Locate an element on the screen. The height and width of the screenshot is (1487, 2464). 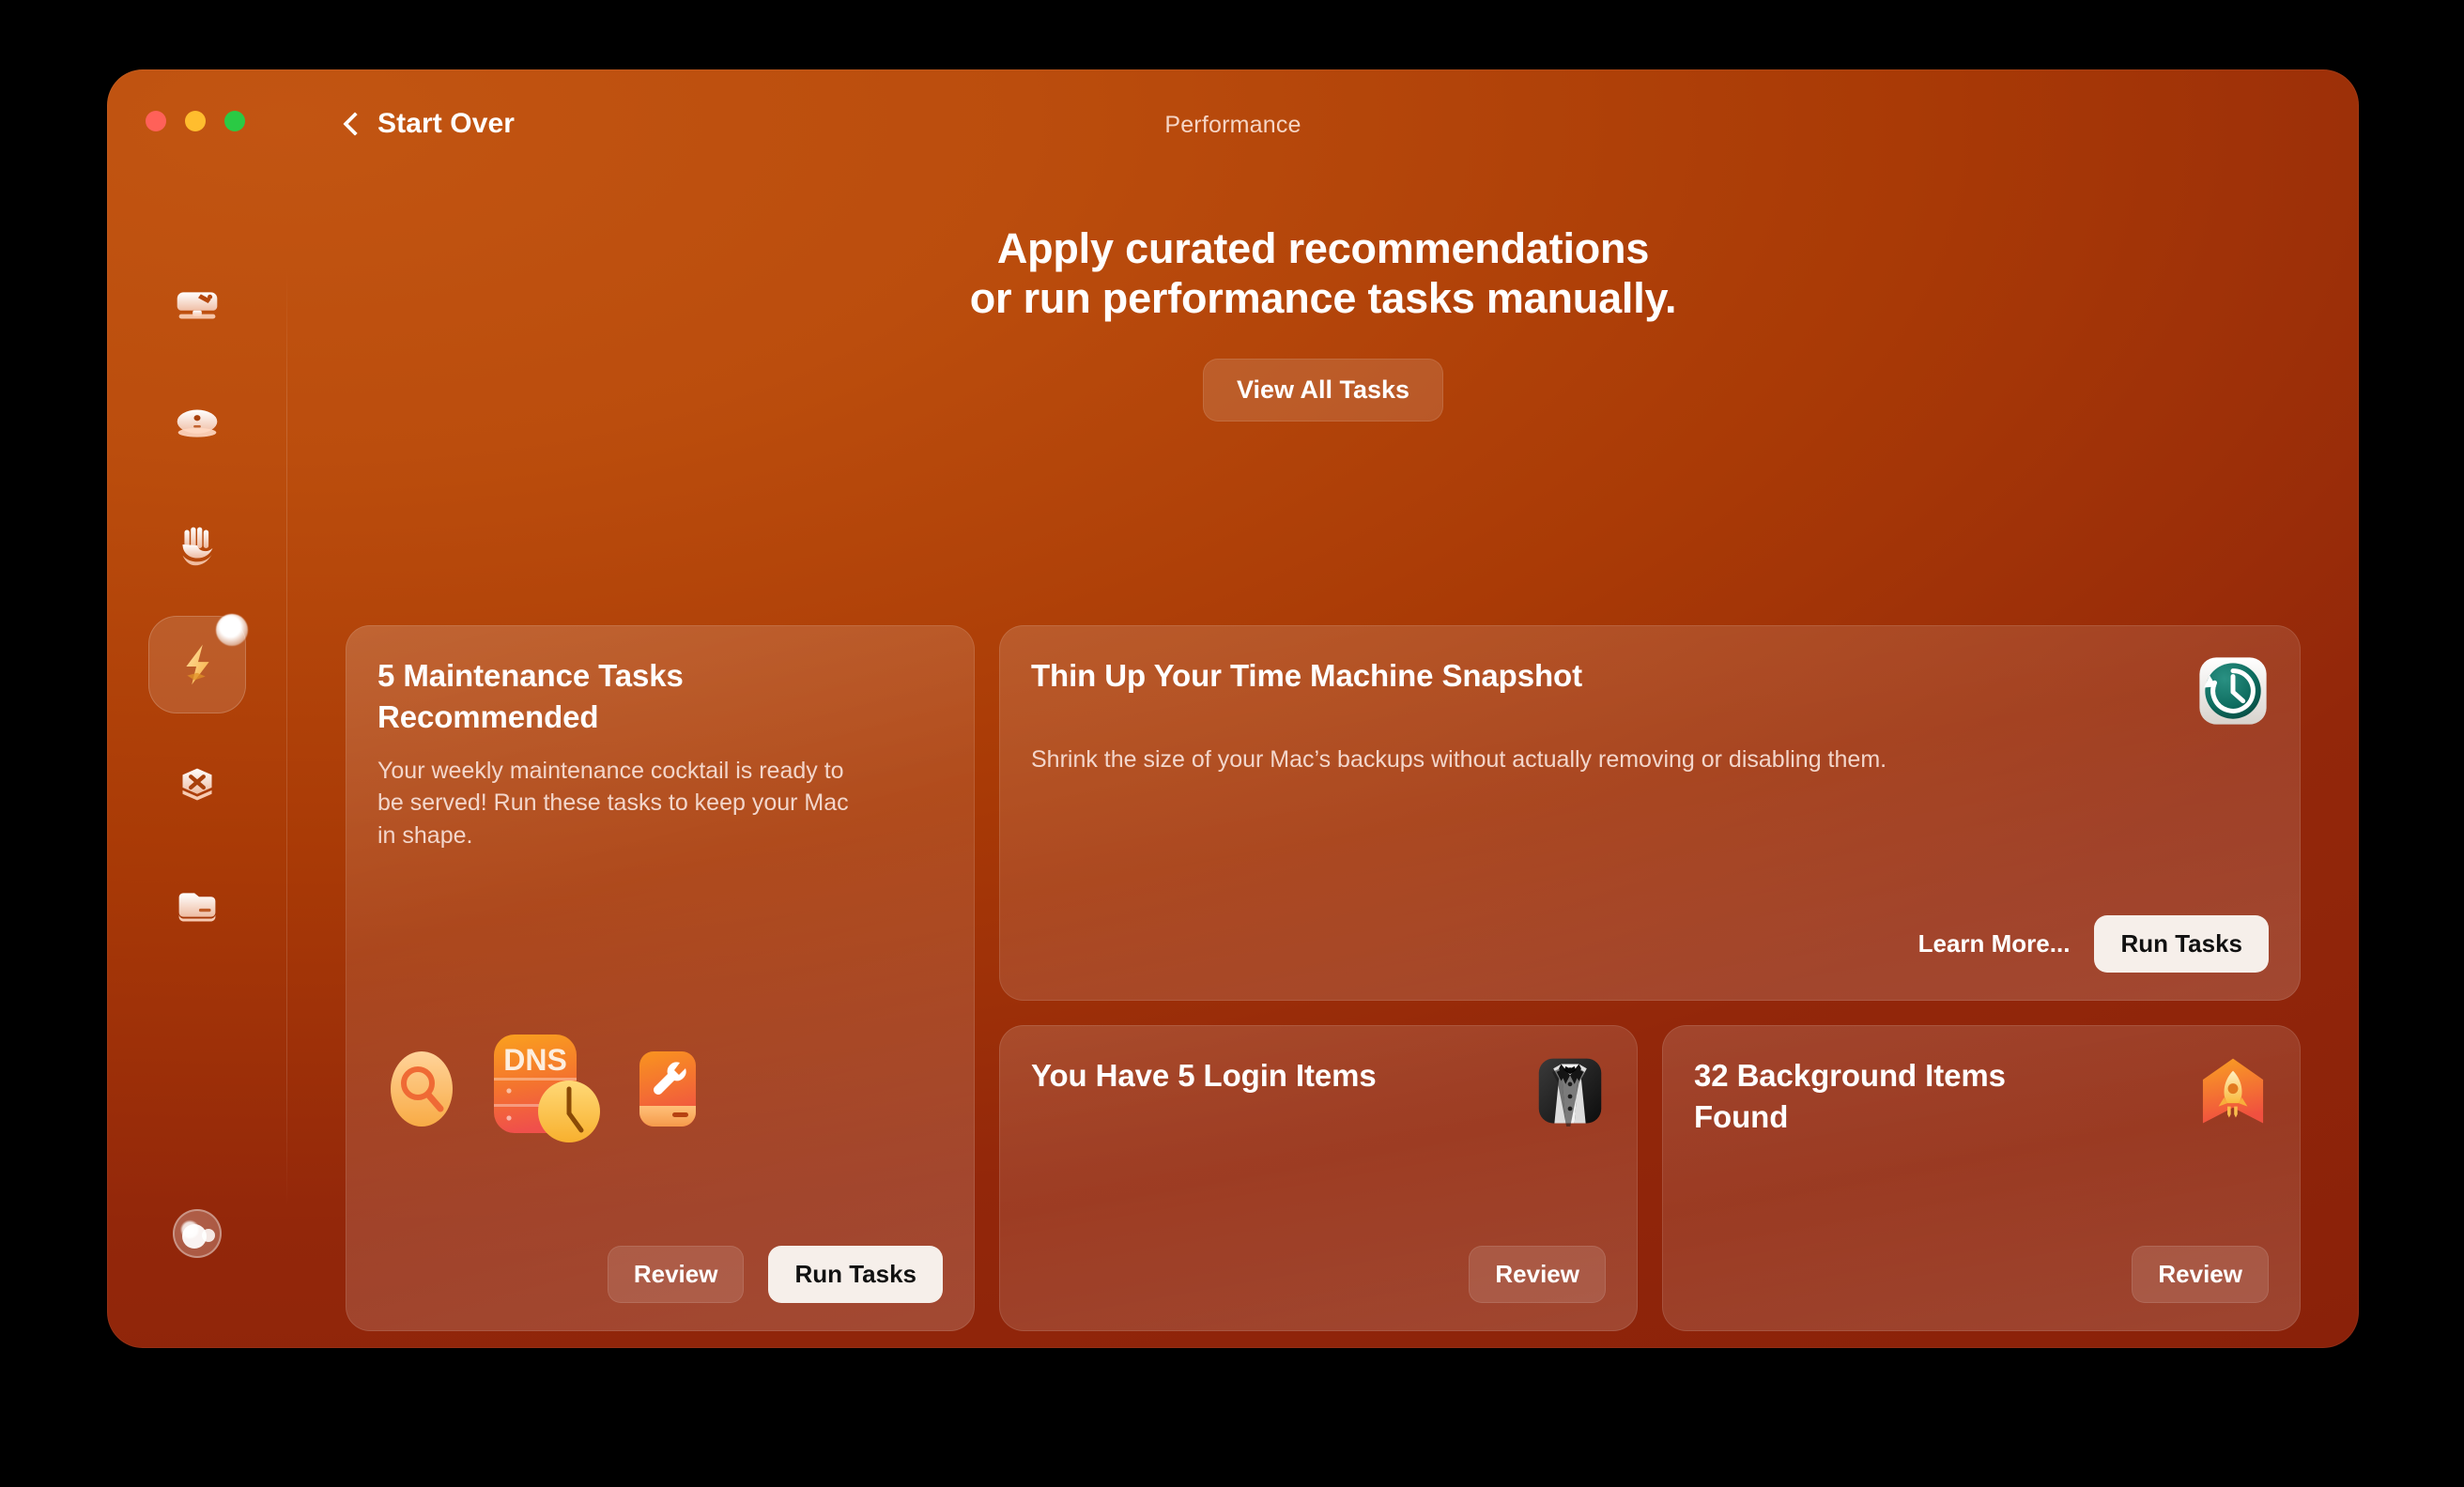
time-machine-icon is located at coordinates (2233, 691).